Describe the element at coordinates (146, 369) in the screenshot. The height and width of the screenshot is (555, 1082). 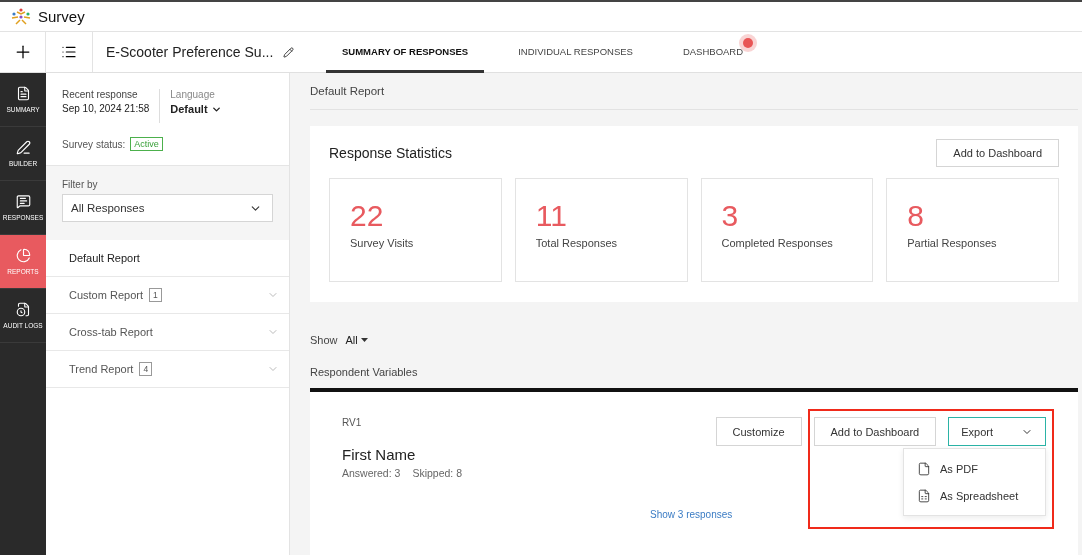
I see `report-count: 4` at that location.